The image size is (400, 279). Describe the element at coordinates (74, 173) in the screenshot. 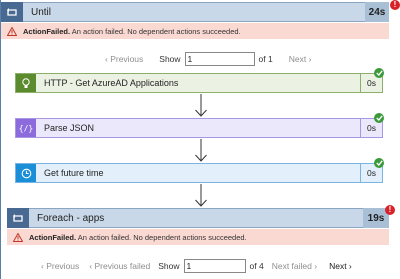

I see `action-label: Get future time` at that location.